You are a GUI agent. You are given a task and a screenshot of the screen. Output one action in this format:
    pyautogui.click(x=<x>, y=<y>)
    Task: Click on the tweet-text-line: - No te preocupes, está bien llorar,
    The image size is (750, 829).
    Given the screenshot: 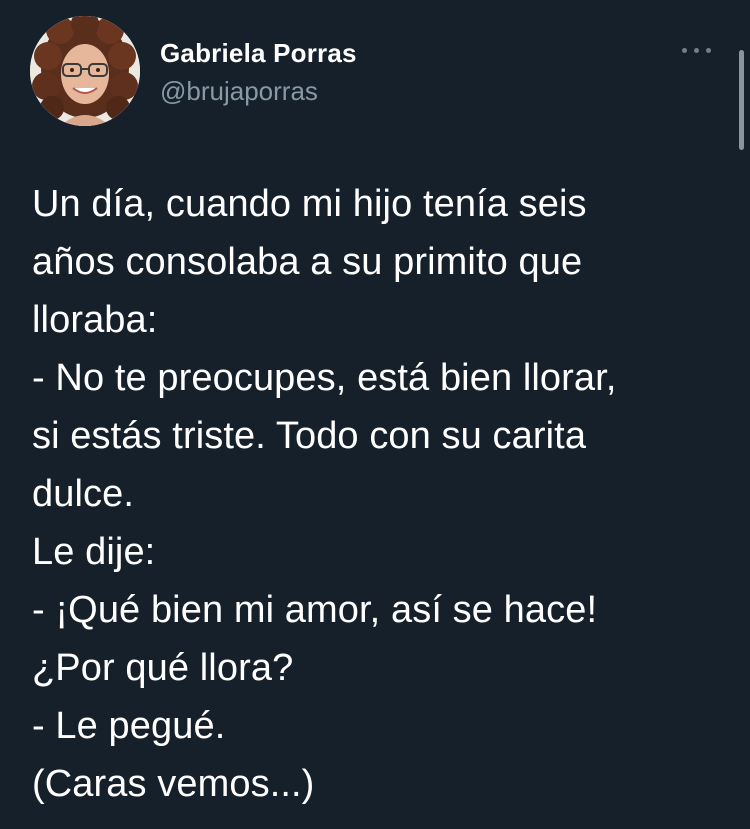 What is the action you would take?
    pyautogui.click(x=324, y=378)
    